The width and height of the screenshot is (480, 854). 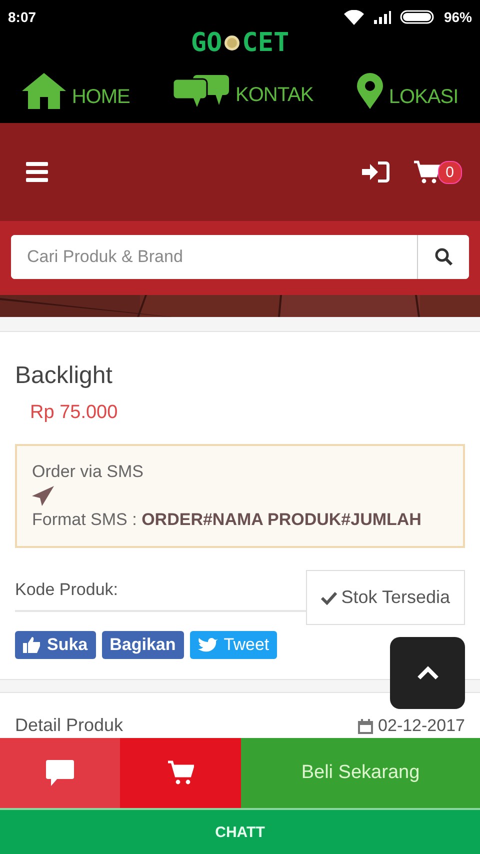 I want to click on sms-title: Order via SMS, so click(x=88, y=472).